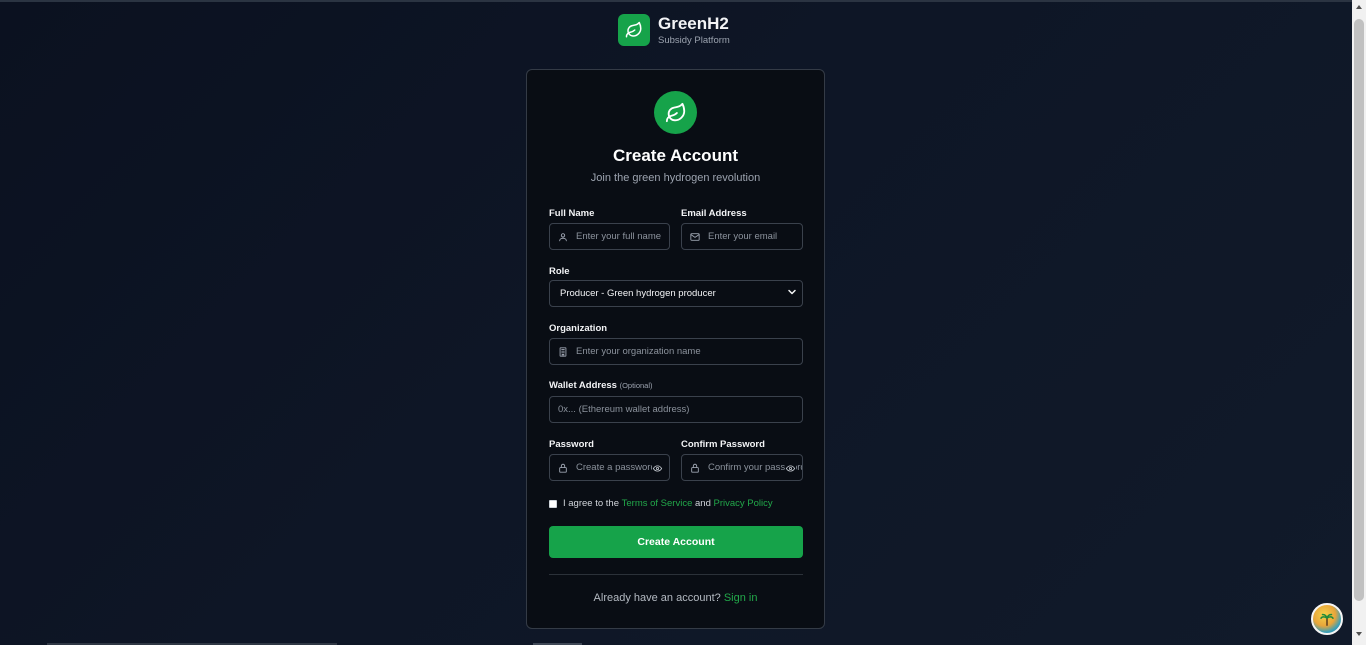 This screenshot has width=1366, height=645. I want to click on assistant-avatar-icon, so click(1327, 619).